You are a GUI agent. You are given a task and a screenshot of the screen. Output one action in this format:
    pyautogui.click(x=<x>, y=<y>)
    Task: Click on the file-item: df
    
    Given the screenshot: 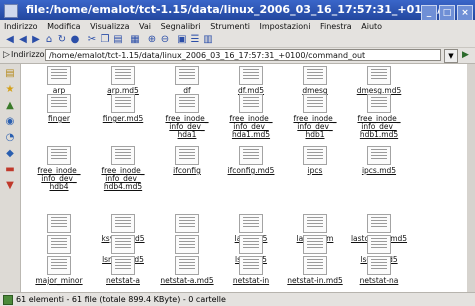 What is the action you would take?
    pyautogui.click(x=187, y=80)
    